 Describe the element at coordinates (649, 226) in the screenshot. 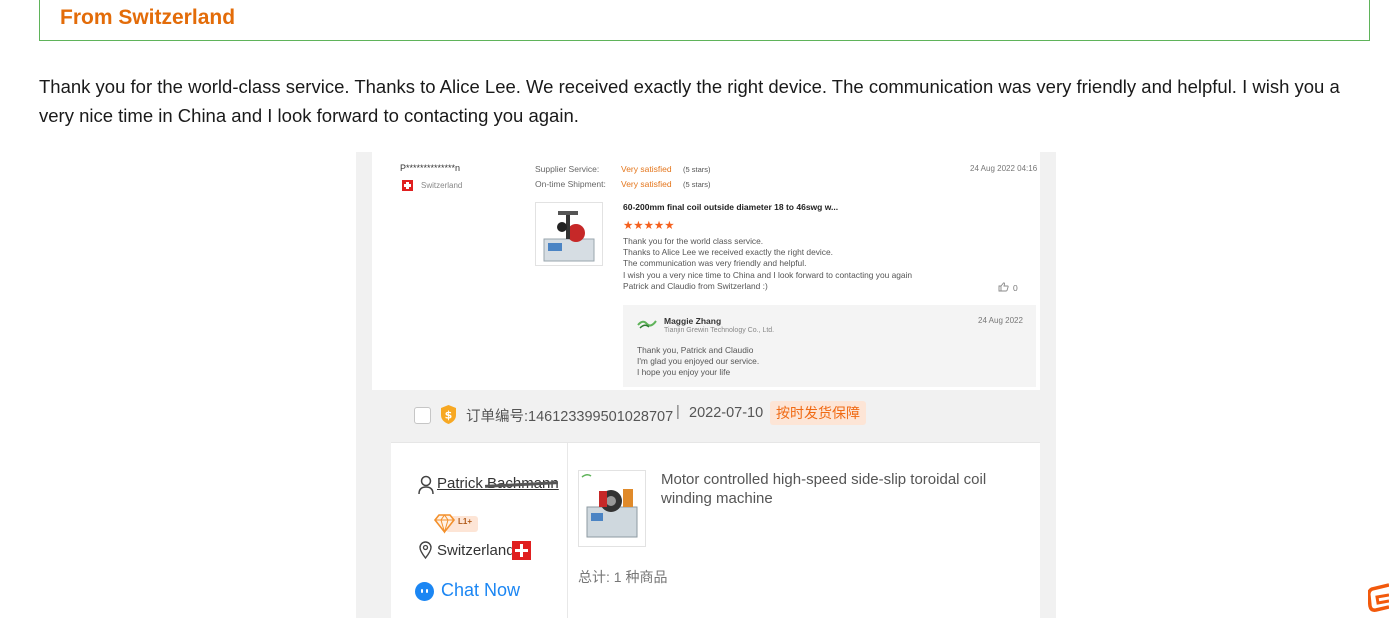

I see `rating-stars: ★★★★★` at that location.